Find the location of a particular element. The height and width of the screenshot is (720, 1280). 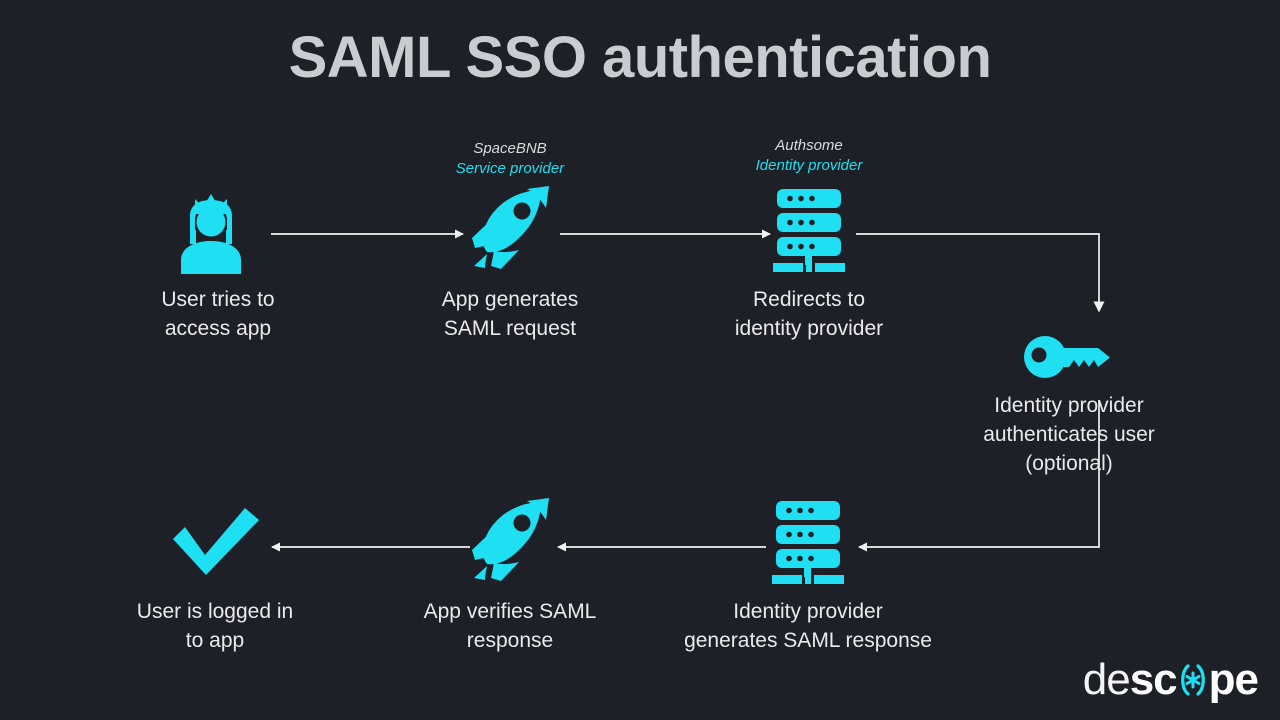

page-title: SAML SSO authentication is located at coordinates (640, 57).